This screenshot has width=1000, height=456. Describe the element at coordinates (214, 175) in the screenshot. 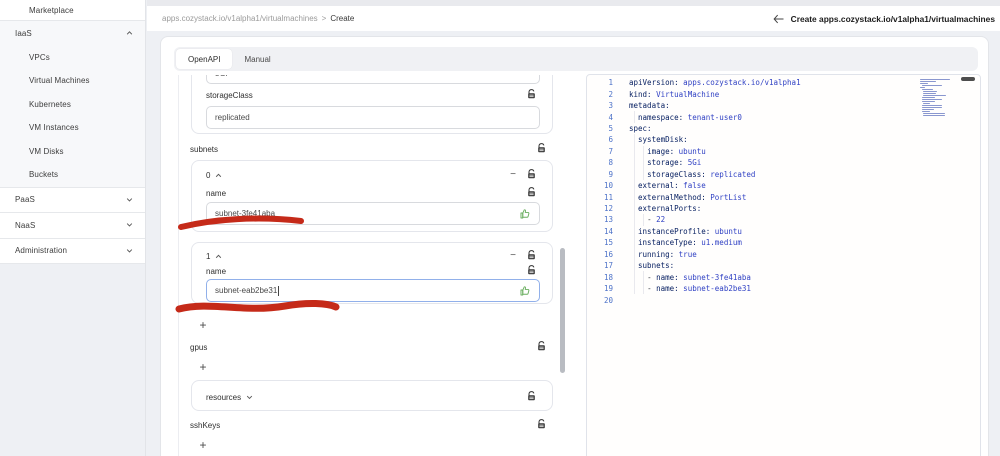

I see `subnet-0-collapse-toggle: 0` at that location.